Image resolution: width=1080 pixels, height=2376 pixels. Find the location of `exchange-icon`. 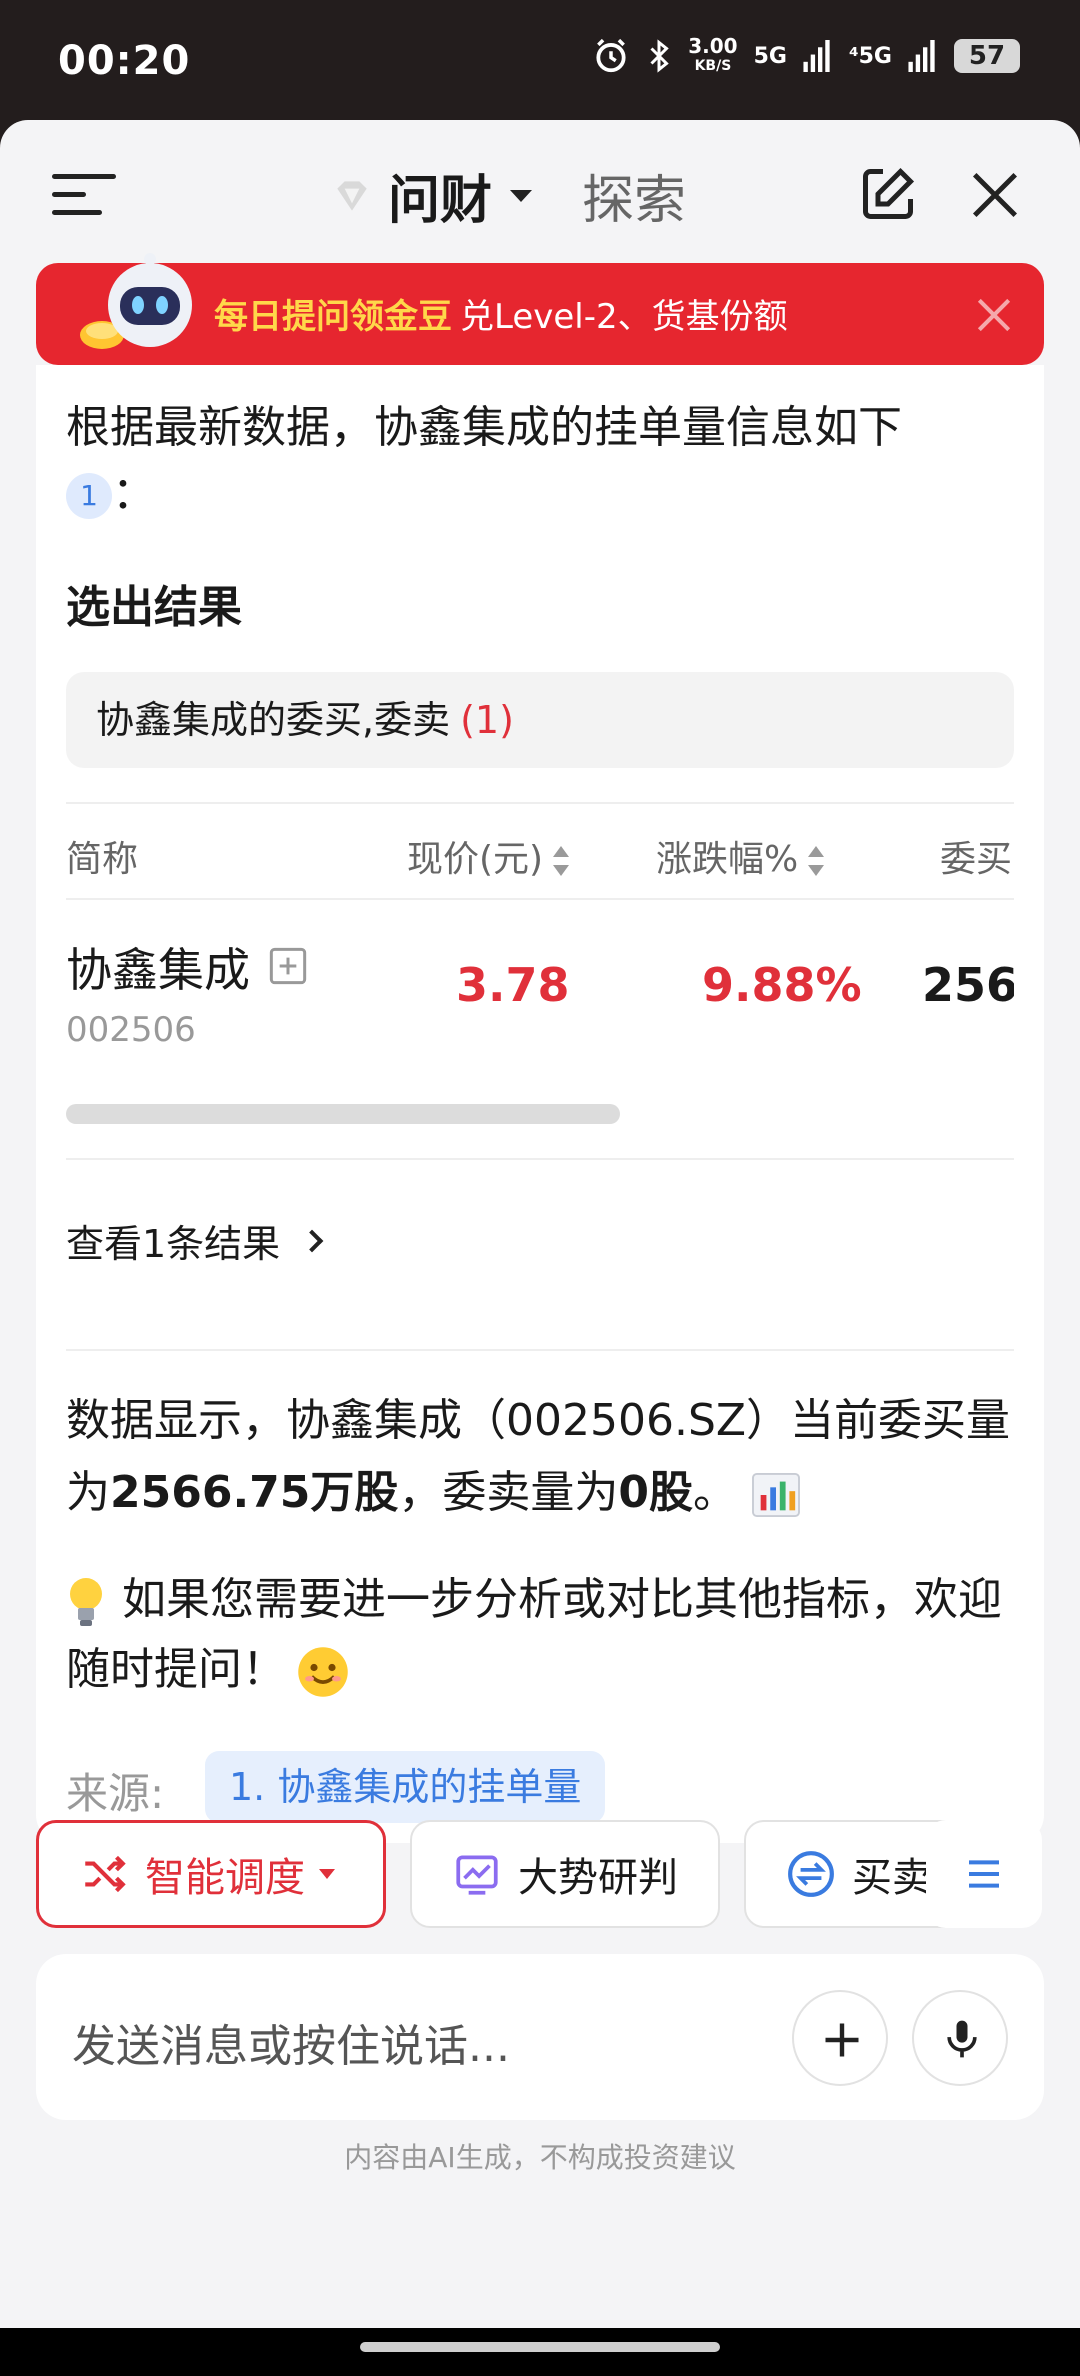

exchange-icon is located at coordinates (811, 1874).